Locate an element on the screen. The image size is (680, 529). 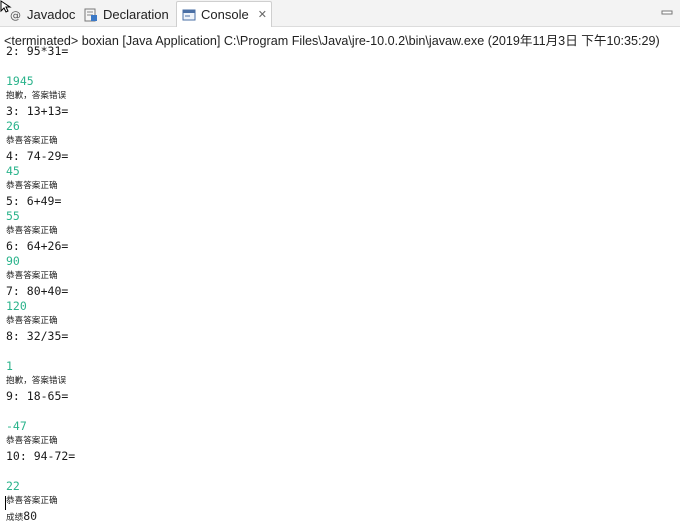
console-input-line: 22 is located at coordinates (13, 486).